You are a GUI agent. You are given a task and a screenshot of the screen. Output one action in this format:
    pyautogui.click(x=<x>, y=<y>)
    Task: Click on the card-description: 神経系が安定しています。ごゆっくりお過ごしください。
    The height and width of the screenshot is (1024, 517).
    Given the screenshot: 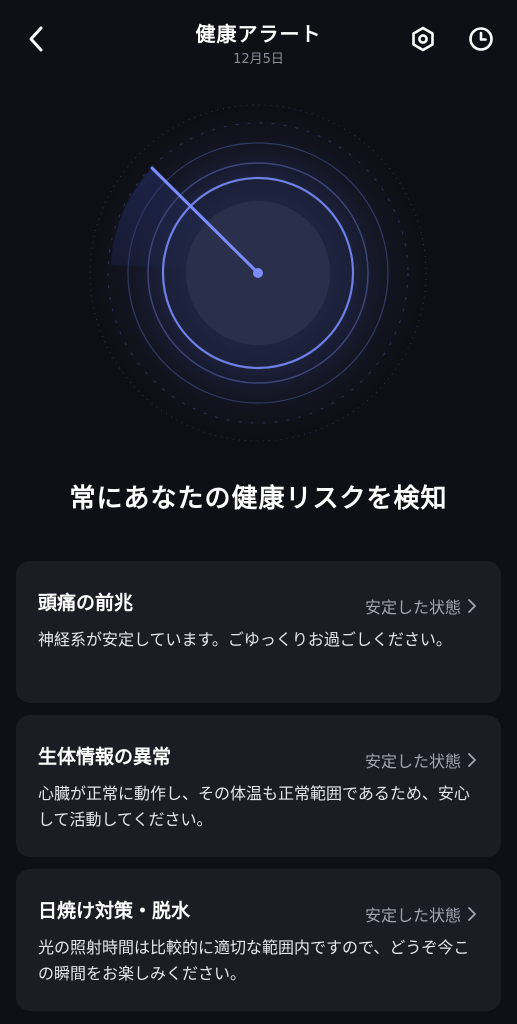 What is the action you would take?
    pyautogui.click(x=245, y=639)
    